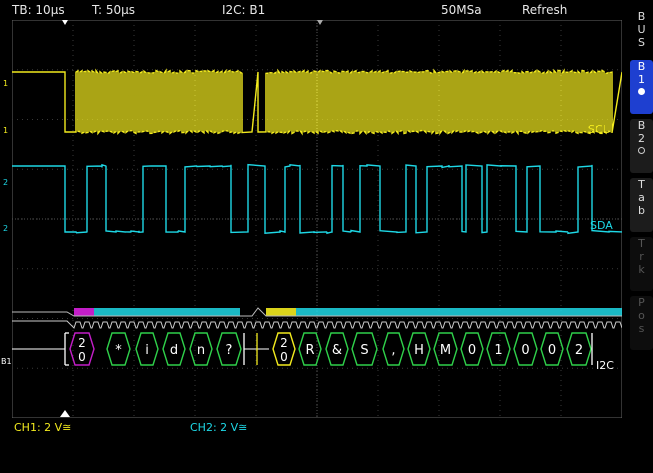  What do you see at coordinates (337, 350) in the screenshot?
I see `bus-data-byte: &` at bounding box center [337, 350].